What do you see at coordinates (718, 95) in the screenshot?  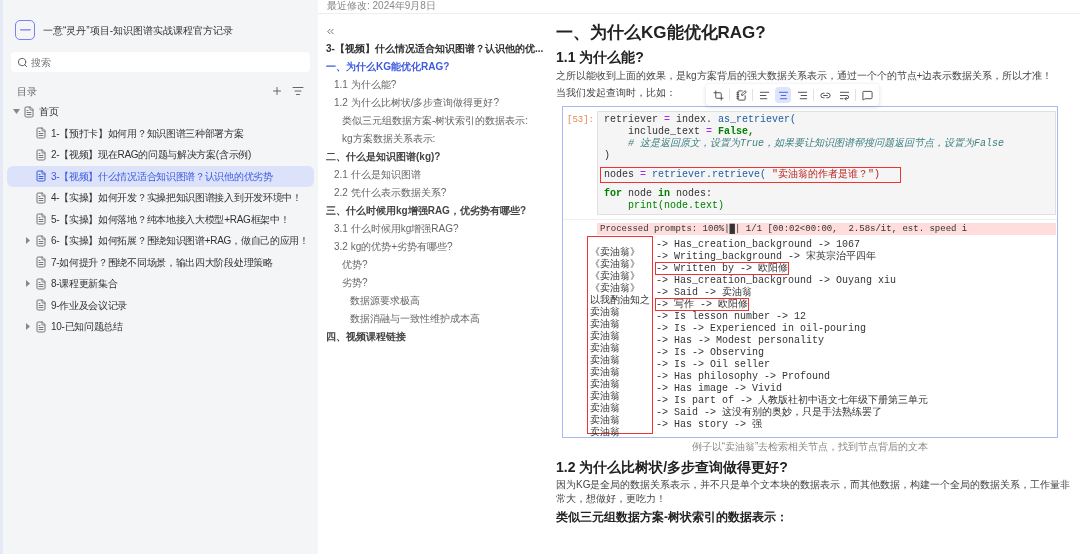 I see `crop-icon` at bounding box center [718, 95].